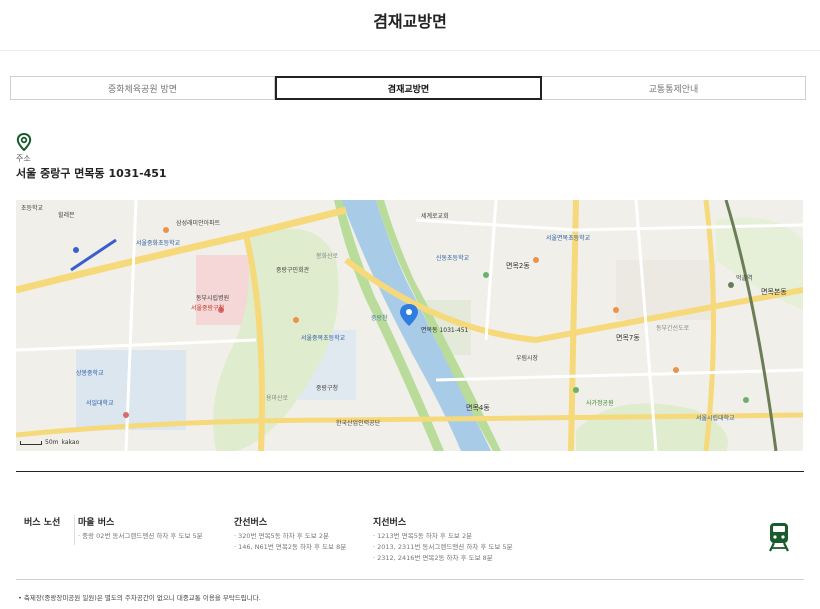 This screenshot has width=820, height=609. I want to click on map-label: 서울중목초등학교, so click(323, 338).